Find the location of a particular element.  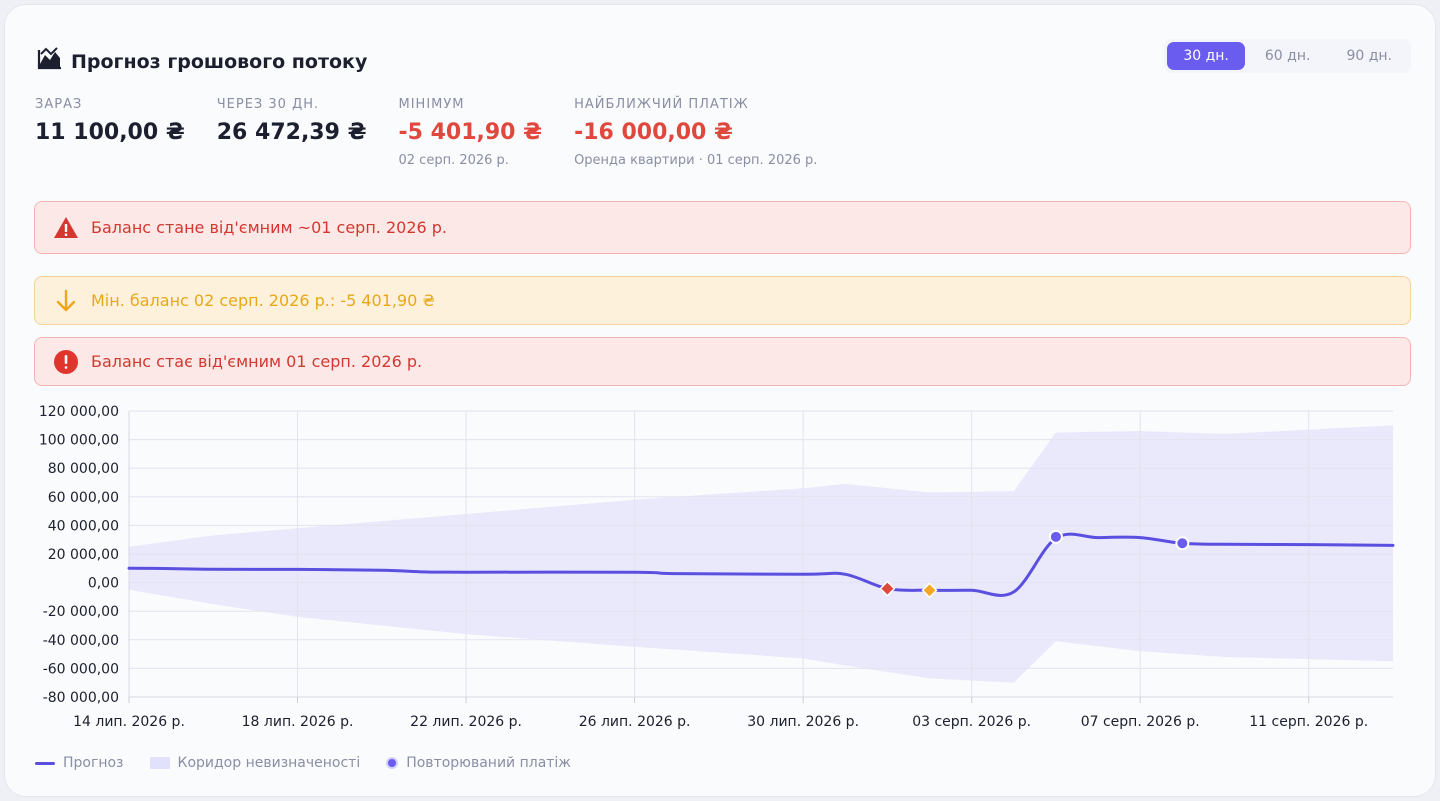

stat-sub: 02 серп. 2026 р. is located at coordinates (453, 160).